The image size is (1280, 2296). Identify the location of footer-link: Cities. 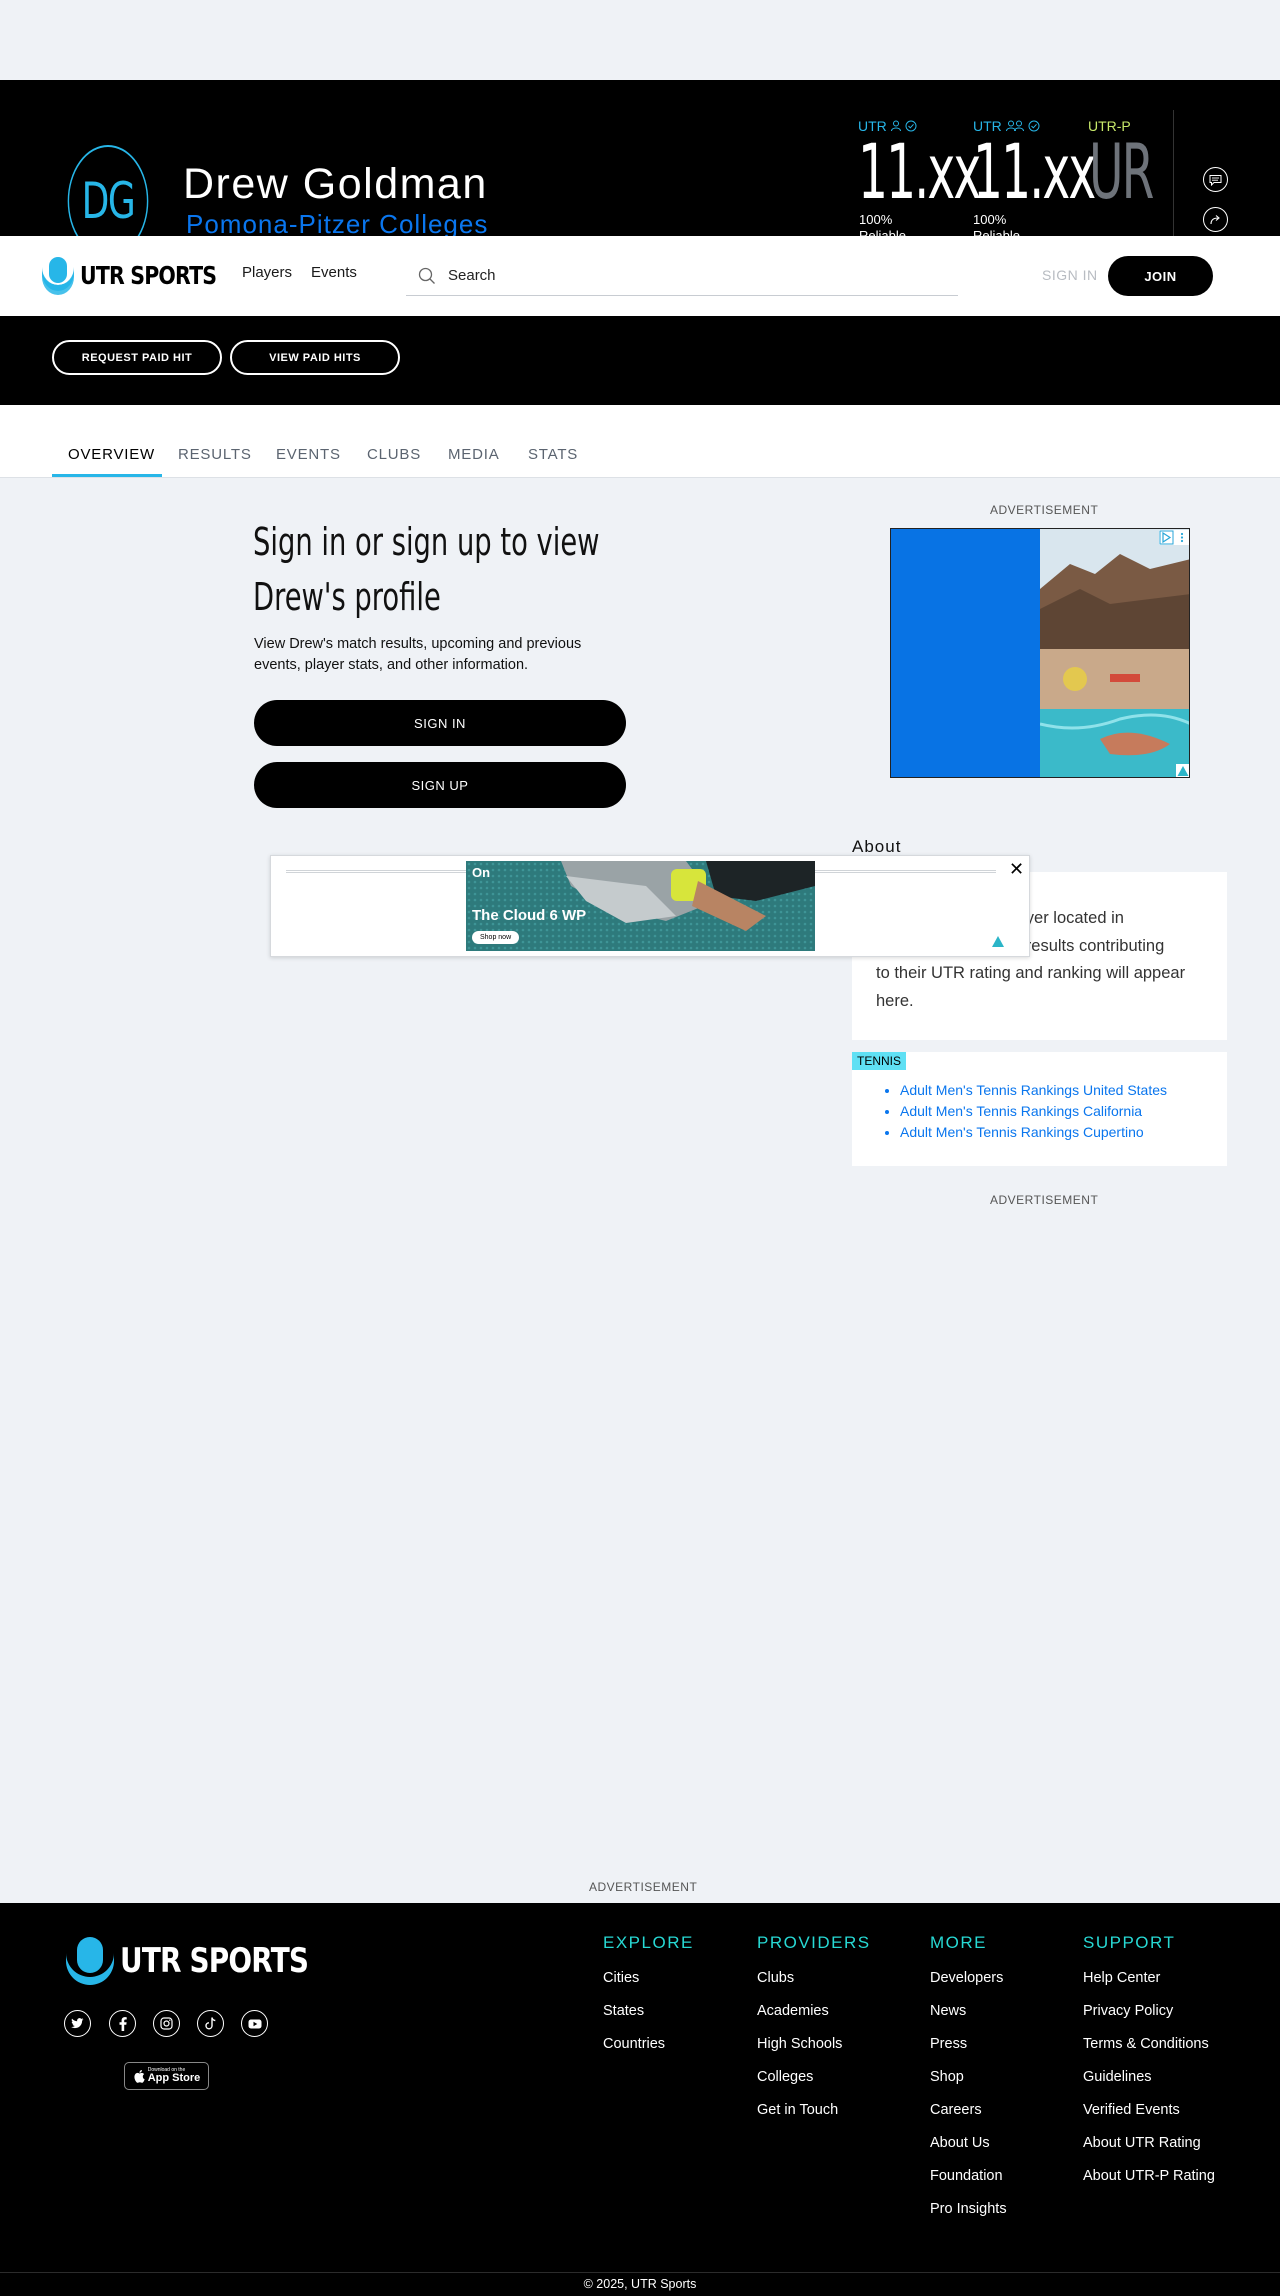
(621, 1978).